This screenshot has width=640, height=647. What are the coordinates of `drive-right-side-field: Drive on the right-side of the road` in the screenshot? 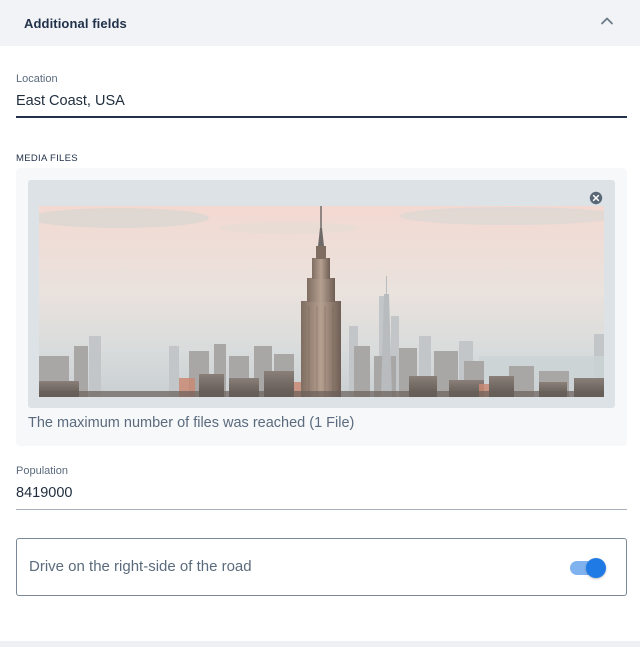 It's located at (321, 567).